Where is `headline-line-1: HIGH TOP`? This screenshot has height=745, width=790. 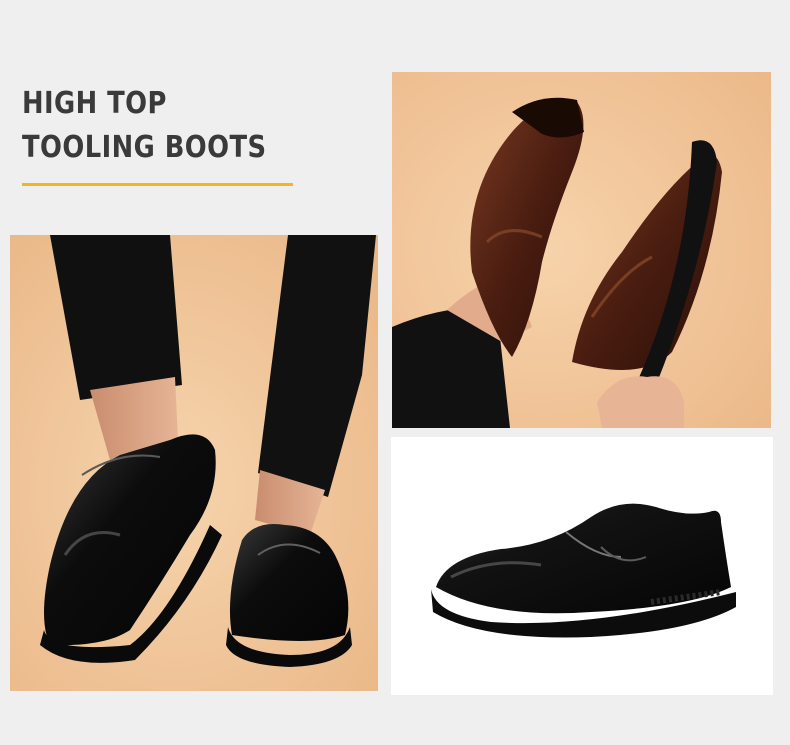
headline-line-1: HIGH TOP is located at coordinates (94, 103).